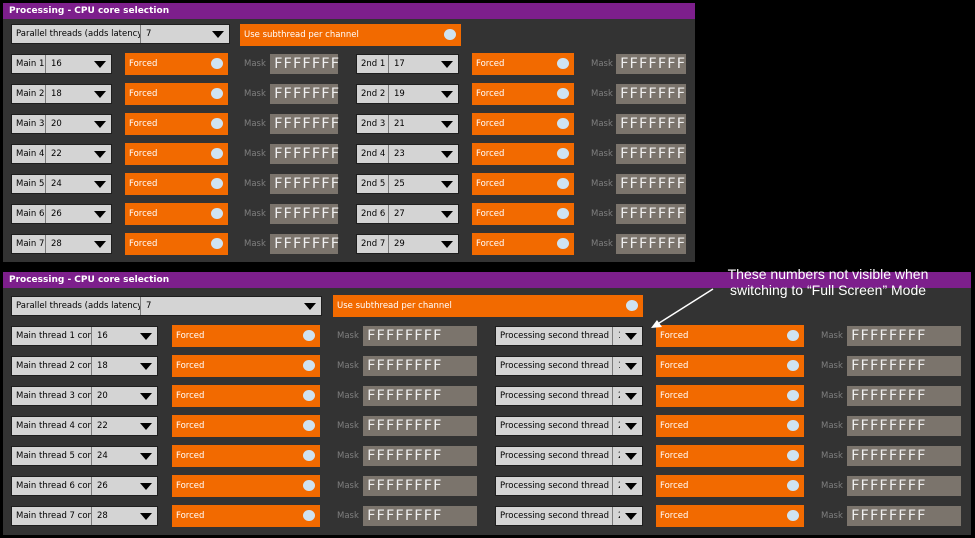 Image resolution: width=975 pixels, height=538 pixels. Describe the element at coordinates (407, 124) in the screenshot. I see `second-thread-combo: 2nd 3 21` at that location.